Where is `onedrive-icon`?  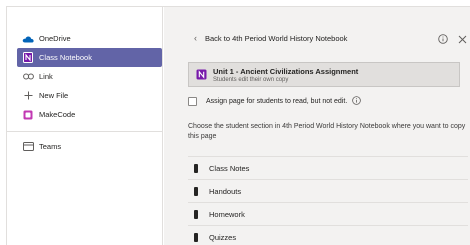 onedrive-icon is located at coordinates (28, 39).